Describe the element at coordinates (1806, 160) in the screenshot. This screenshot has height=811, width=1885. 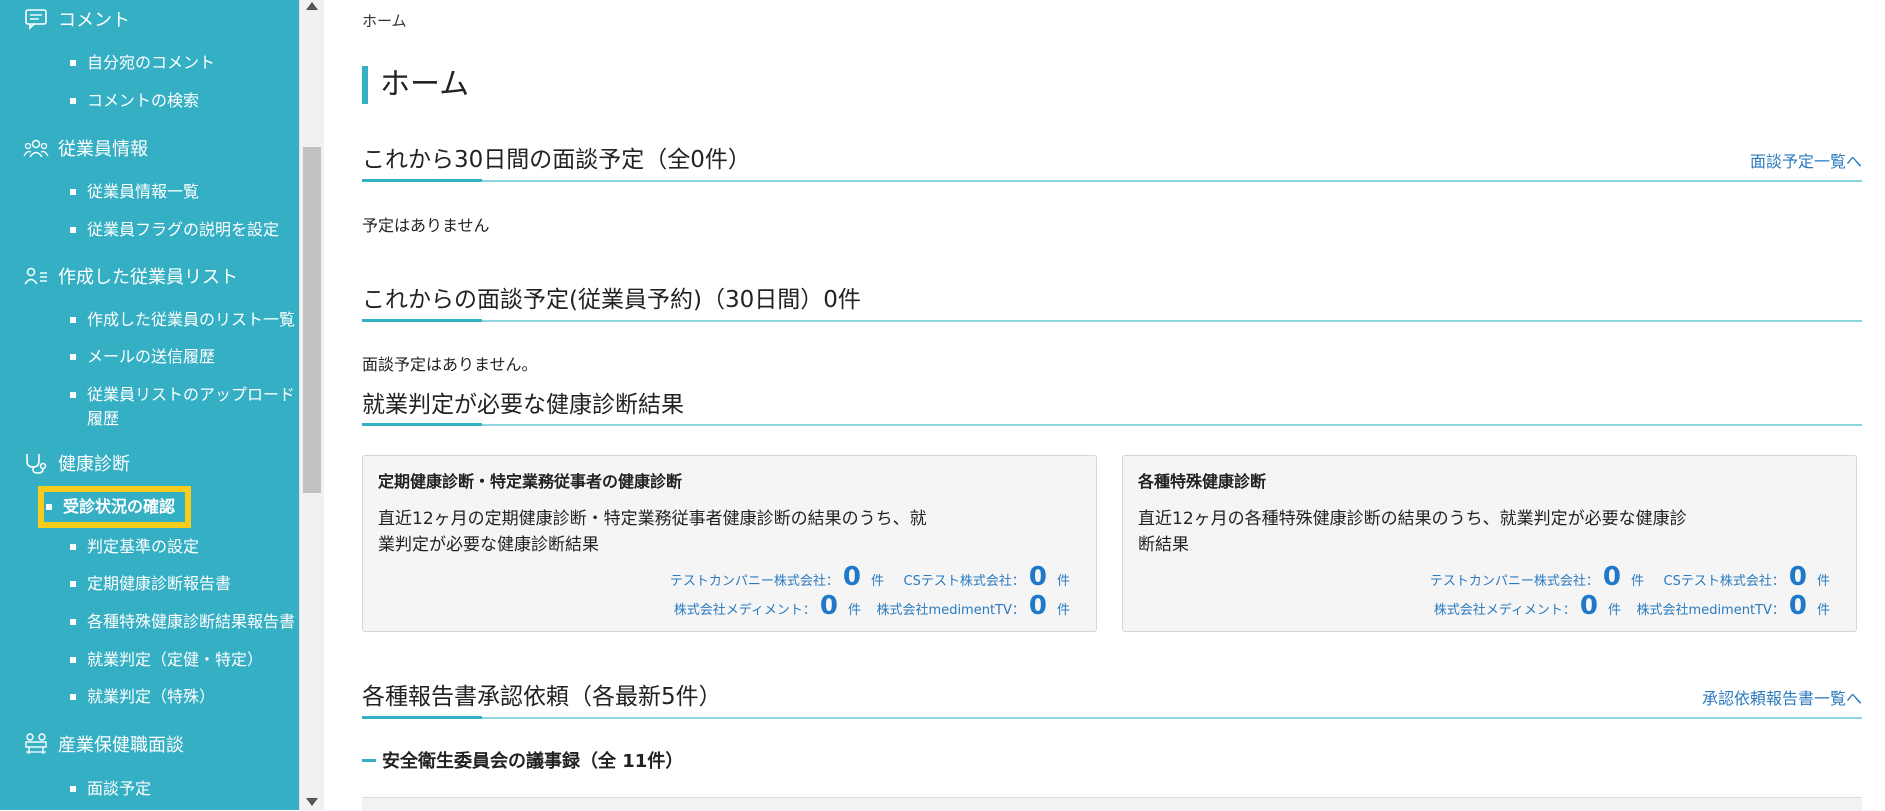
I see `meeting-list-link: 面談予定一覧へ` at that location.